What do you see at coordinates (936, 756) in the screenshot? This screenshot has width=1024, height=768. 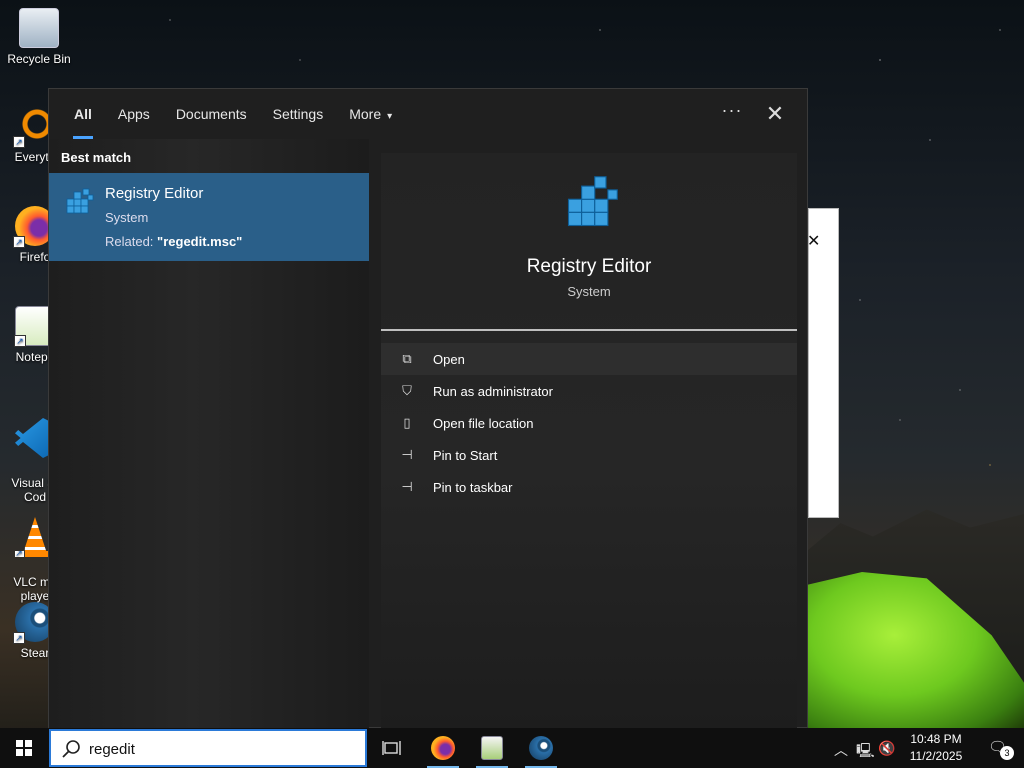 I see `clock-date: 11/2/2025` at bounding box center [936, 756].